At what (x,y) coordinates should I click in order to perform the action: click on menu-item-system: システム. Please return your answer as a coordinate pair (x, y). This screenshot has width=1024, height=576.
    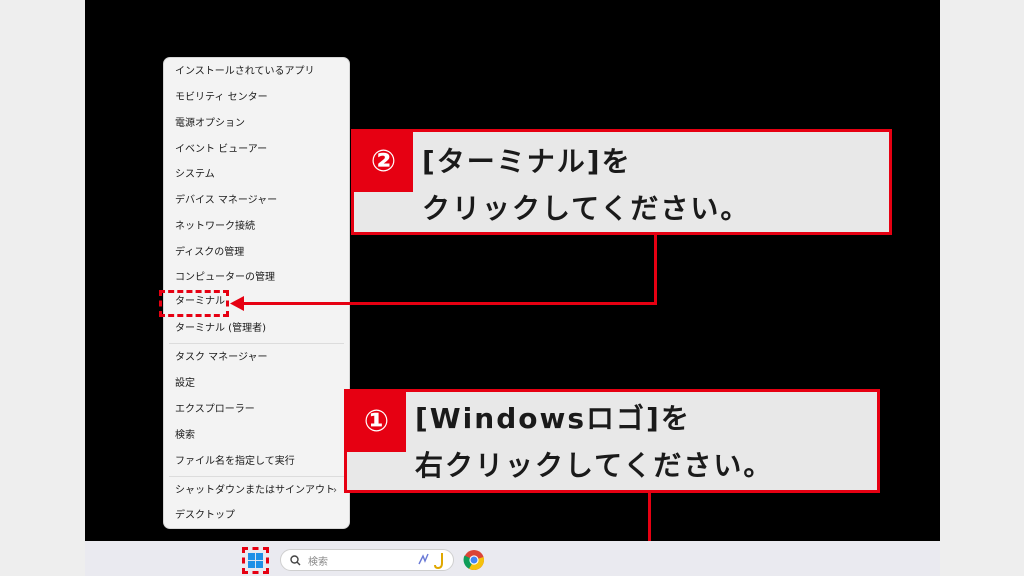
    Looking at the image, I should click on (256, 175).